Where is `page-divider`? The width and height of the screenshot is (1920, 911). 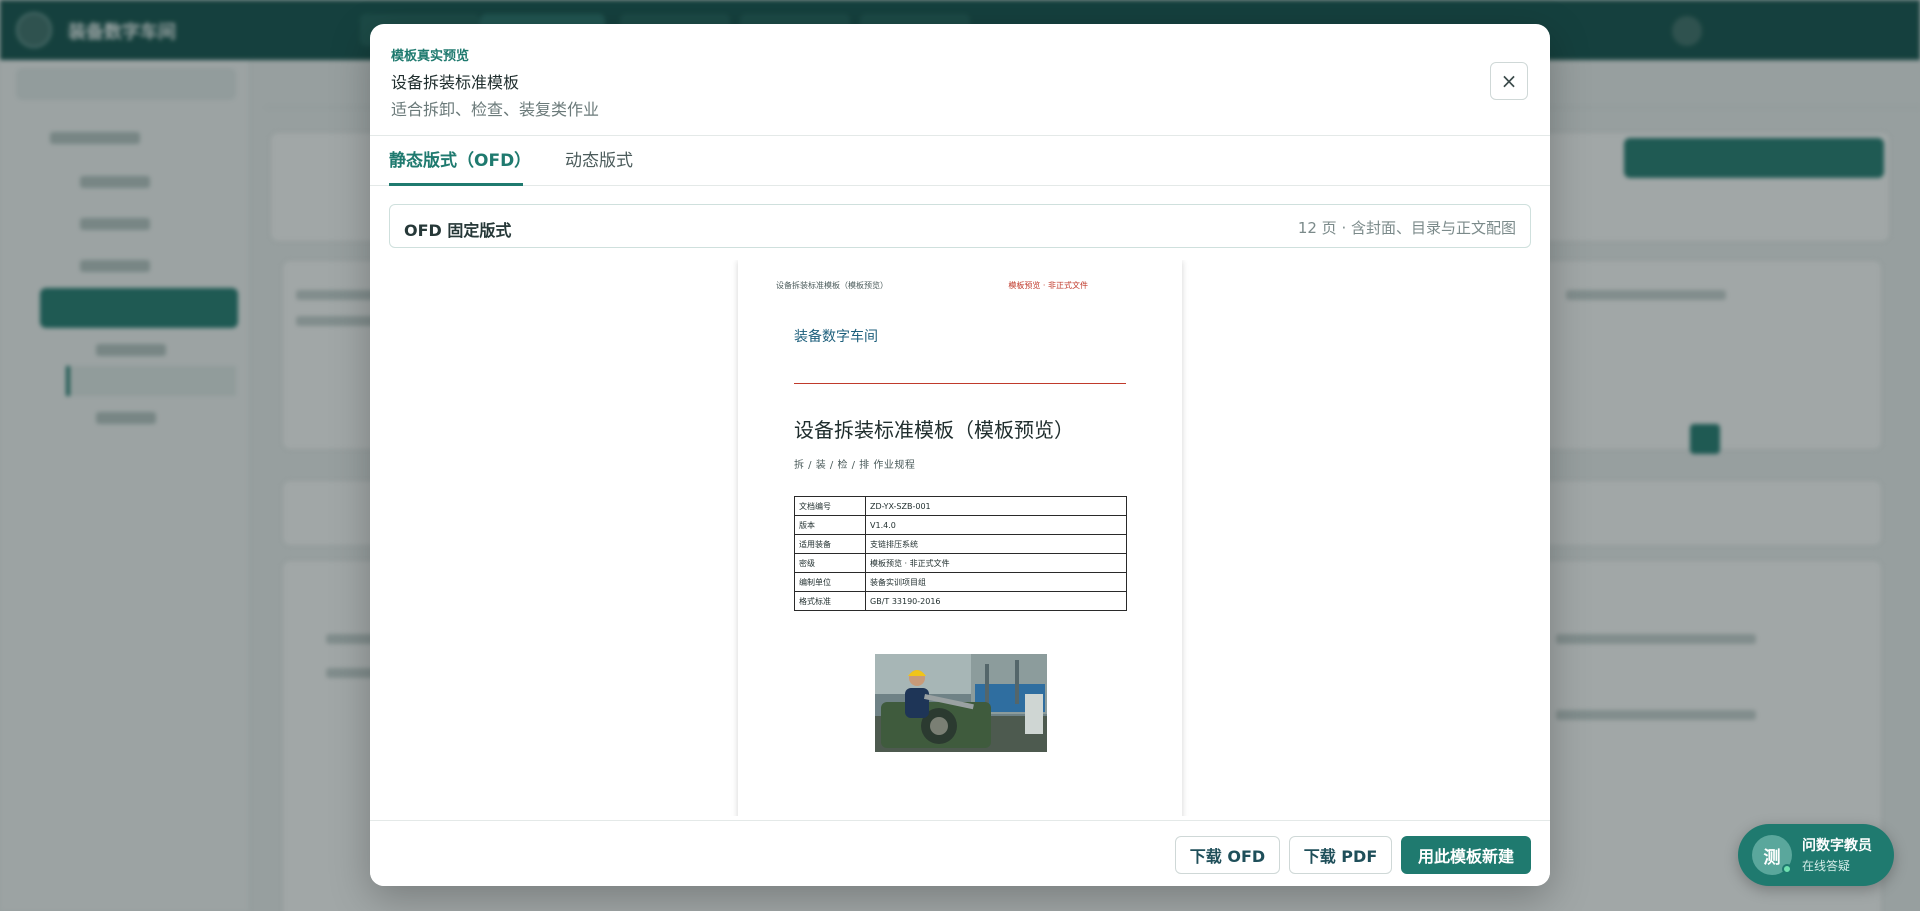 page-divider is located at coordinates (960, 383).